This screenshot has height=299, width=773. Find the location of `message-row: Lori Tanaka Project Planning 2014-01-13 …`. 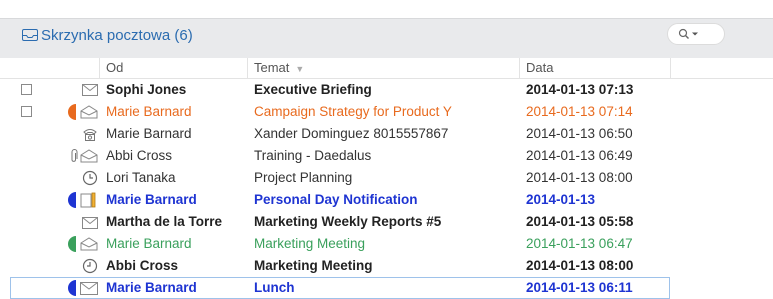

message-row: Lori Tanaka Project Planning 2014-01-13 … is located at coordinates (386, 178).